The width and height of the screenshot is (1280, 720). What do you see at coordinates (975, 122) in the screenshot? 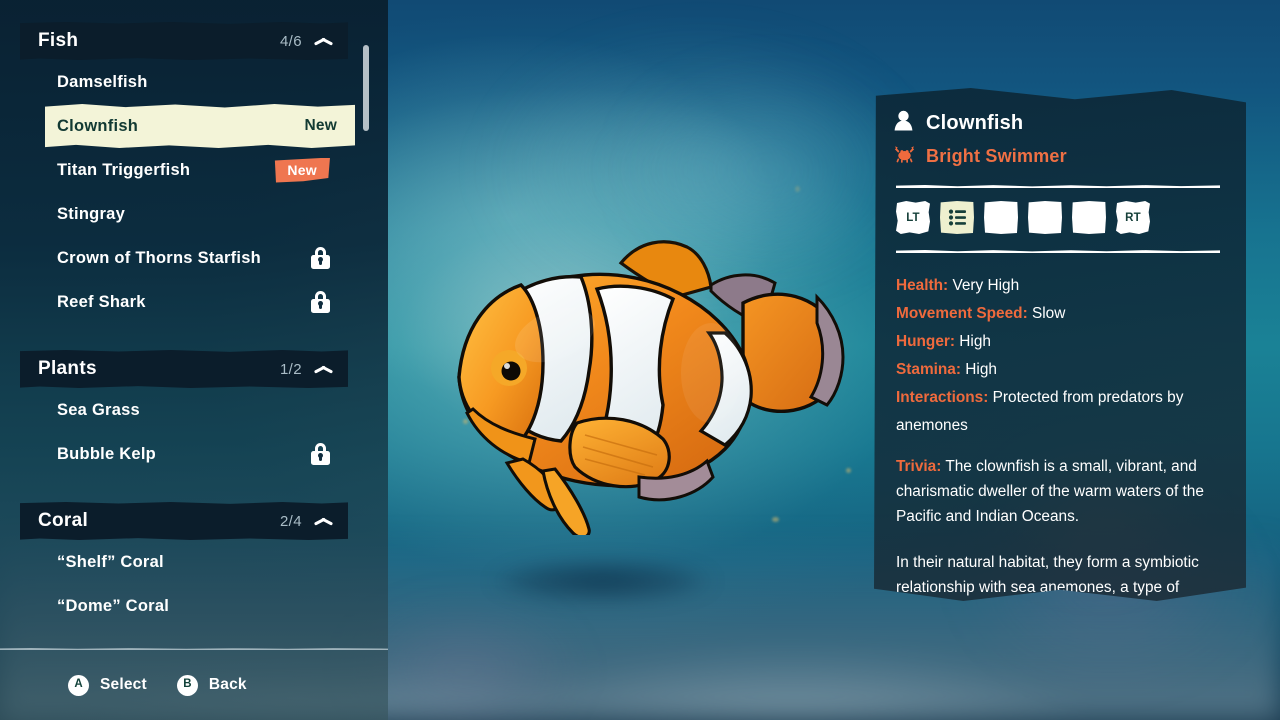
I see `creature-name: Clownfish` at bounding box center [975, 122].